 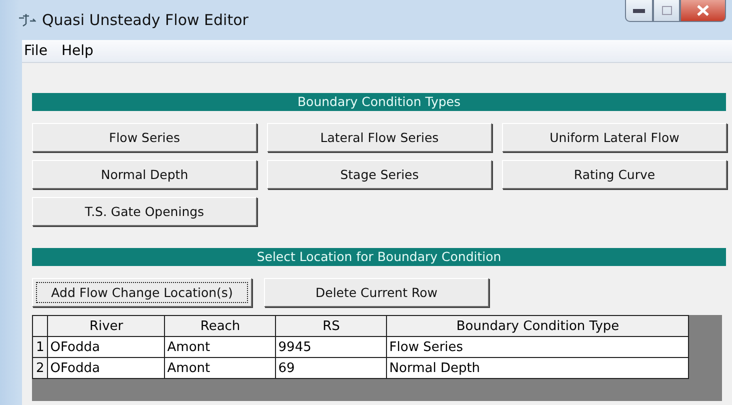 What do you see at coordinates (40, 368) in the screenshot?
I see `row-number: 2` at bounding box center [40, 368].